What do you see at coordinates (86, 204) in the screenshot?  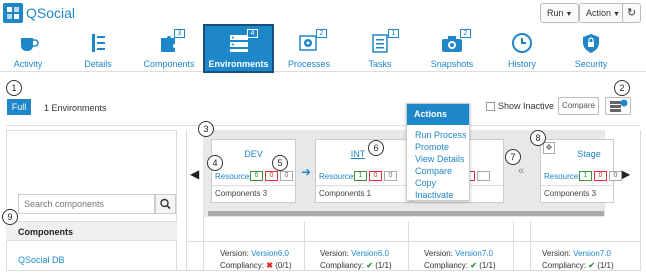 I see `search-input` at bounding box center [86, 204].